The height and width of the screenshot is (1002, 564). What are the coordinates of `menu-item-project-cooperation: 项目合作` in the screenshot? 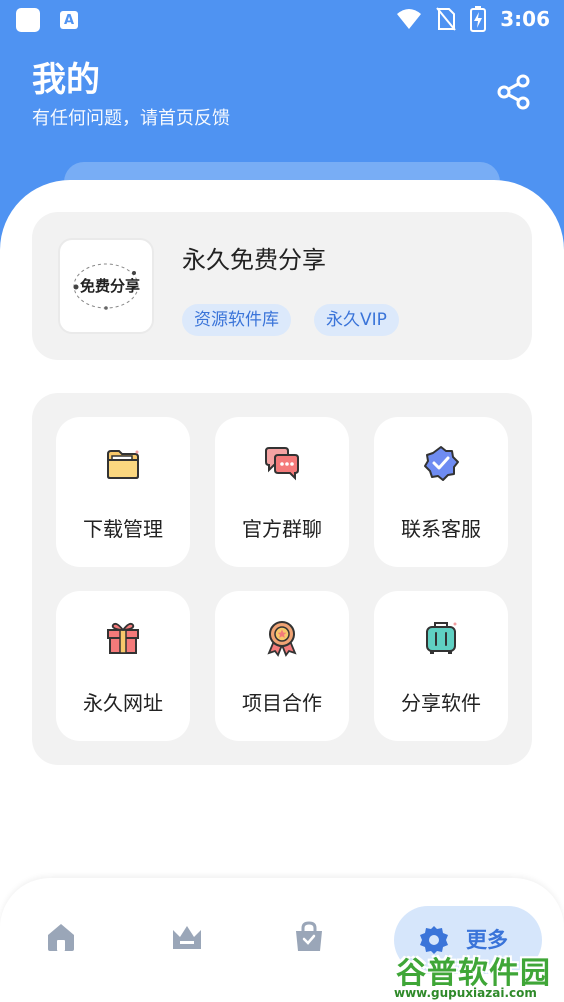 It's located at (282, 666).